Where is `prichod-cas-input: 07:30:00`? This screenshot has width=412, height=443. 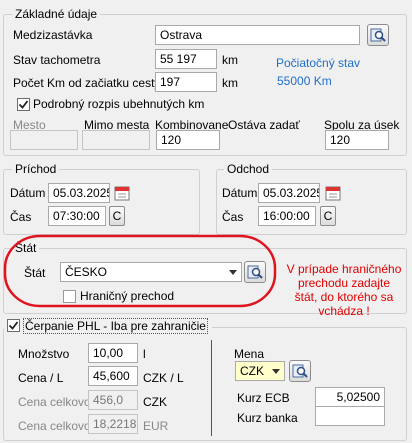 prichod-cas-input: 07:30:00 is located at coordinates (77, 216).